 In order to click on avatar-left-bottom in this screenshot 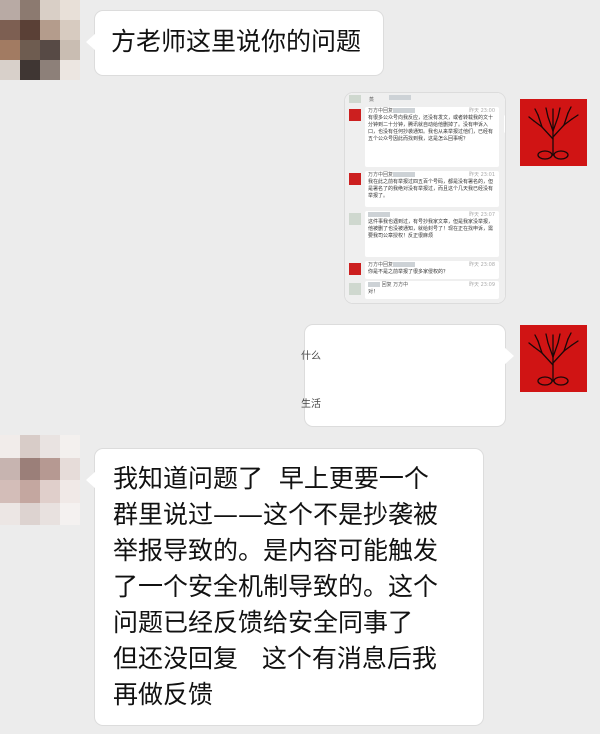, I will do `click(40, 480)`.